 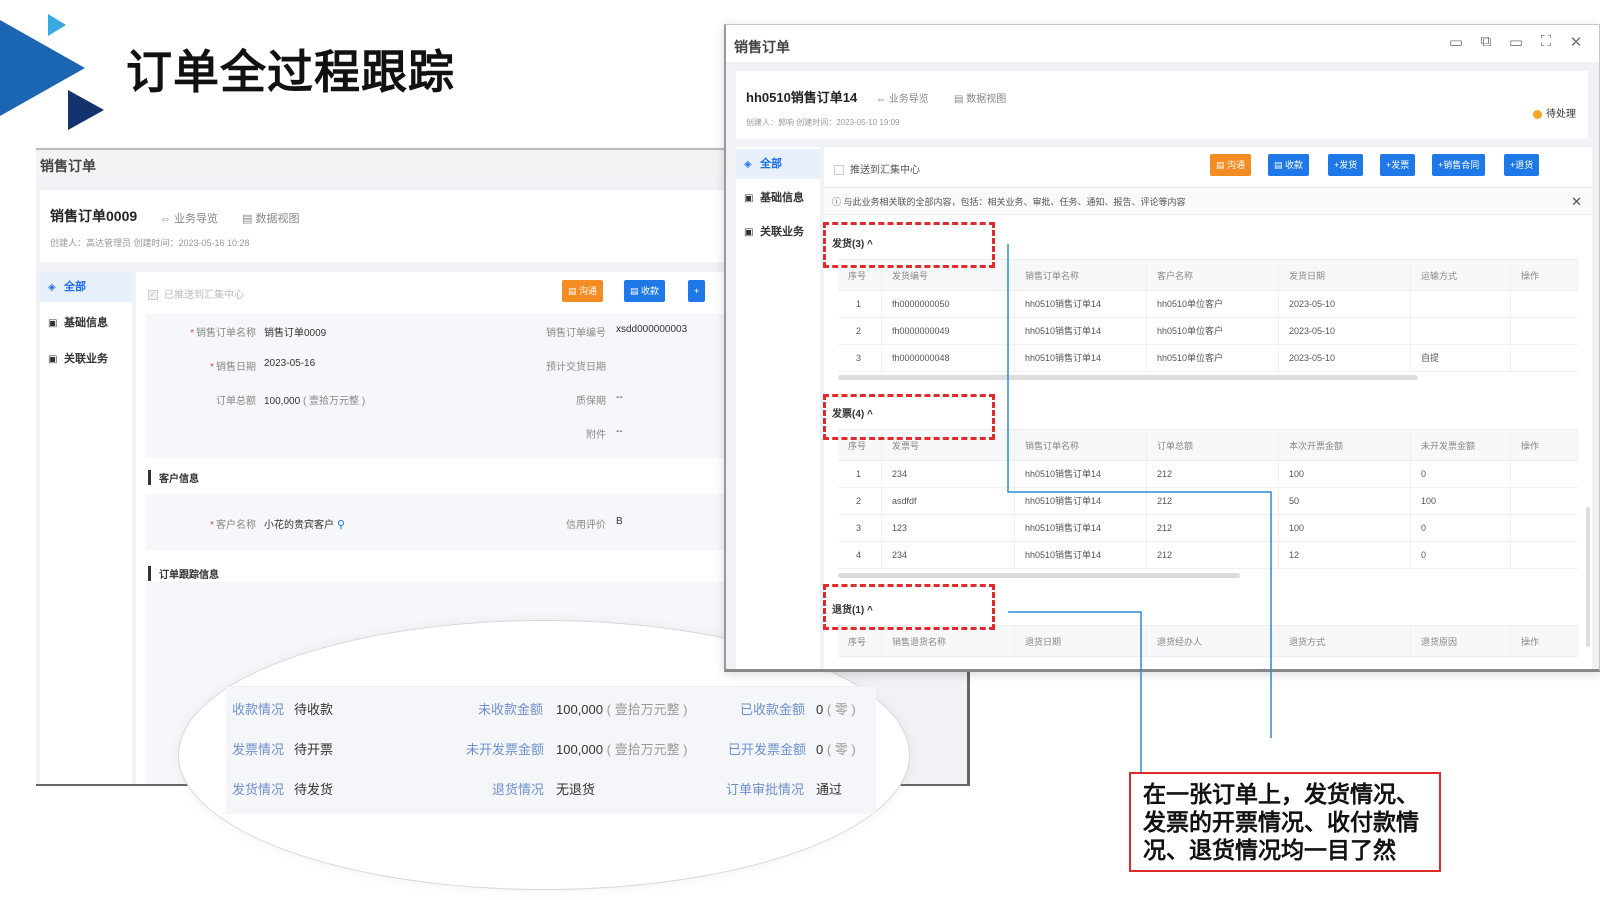 I want to click on left-nav-related: ▣ 关联业务, so click(x=86, y=359).